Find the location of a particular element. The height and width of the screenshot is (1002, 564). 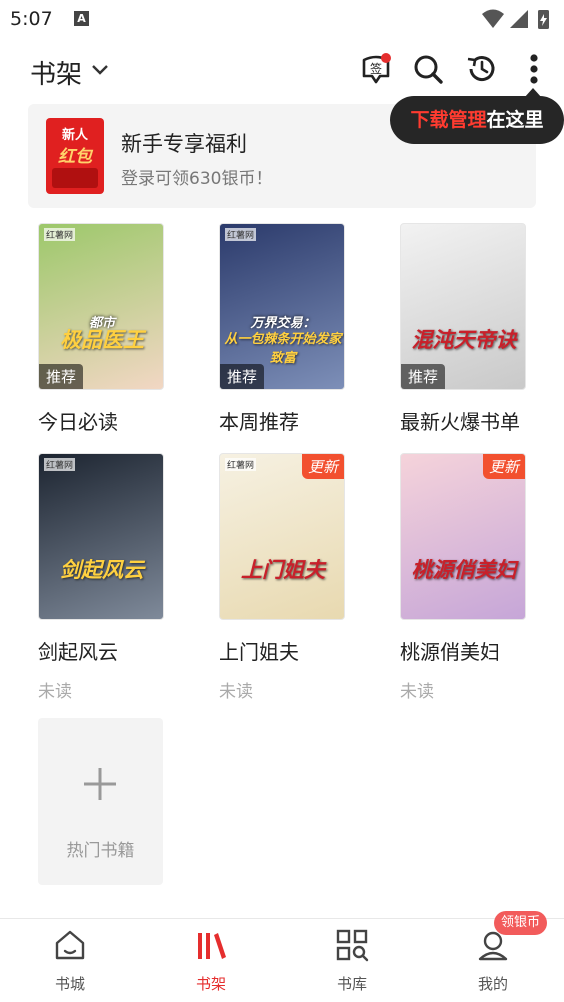

tooltip-text: 在这里 is located at coordinates (515, 120).